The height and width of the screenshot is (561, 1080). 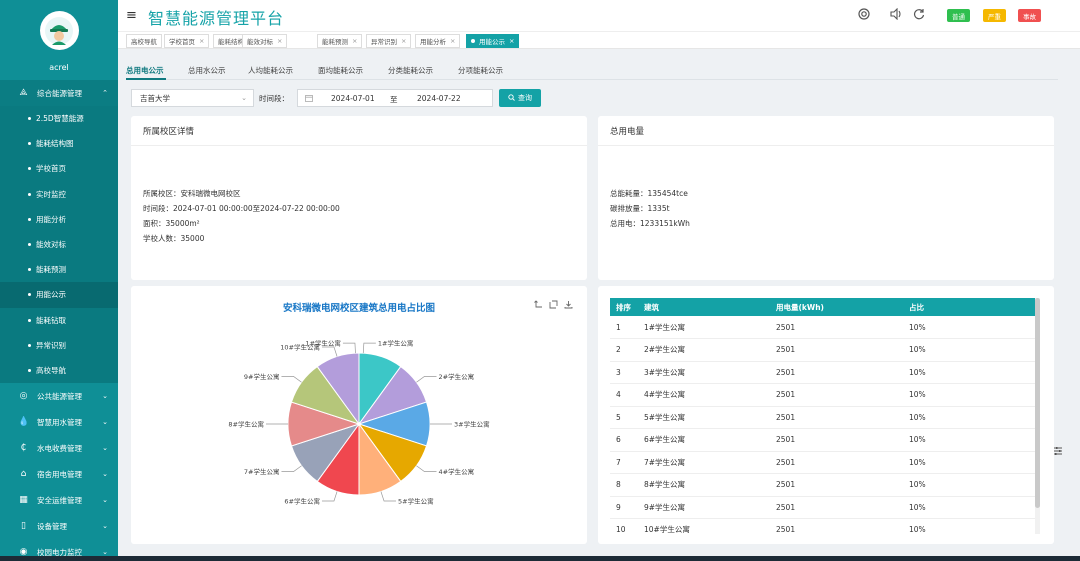 I want to click on table-header-row: 排序 建筑 用电量(kWh) 占比, so click(x=822, y=307).